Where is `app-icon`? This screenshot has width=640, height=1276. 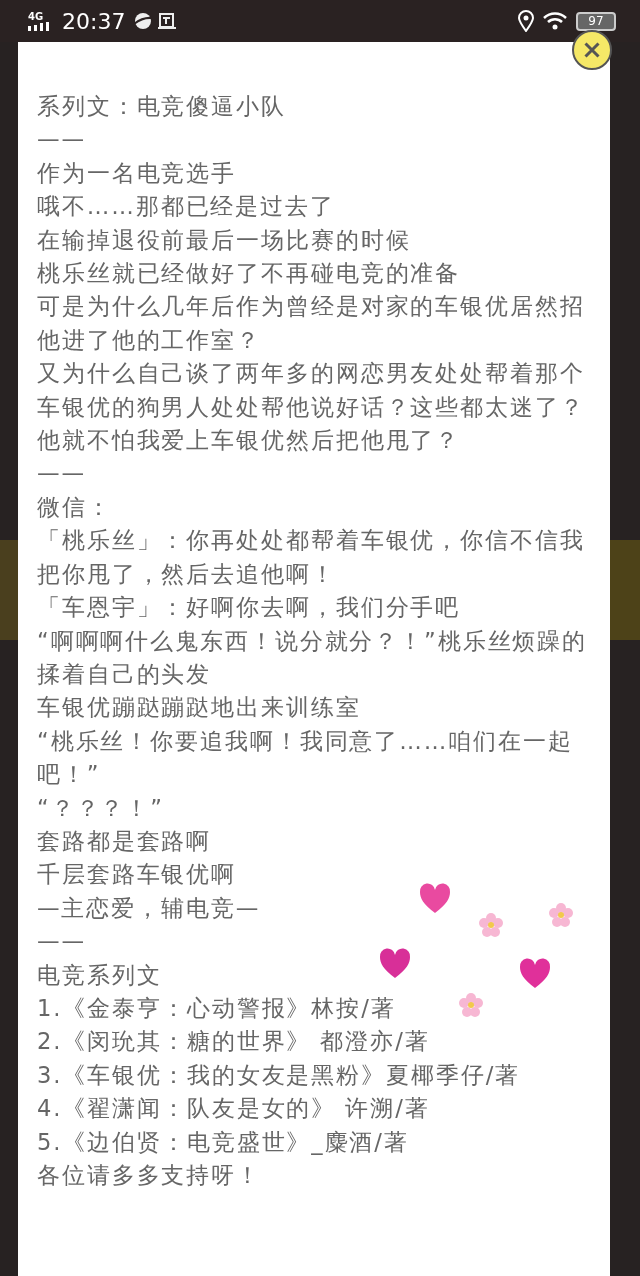
app-icon is located at coordinates (167, 21).